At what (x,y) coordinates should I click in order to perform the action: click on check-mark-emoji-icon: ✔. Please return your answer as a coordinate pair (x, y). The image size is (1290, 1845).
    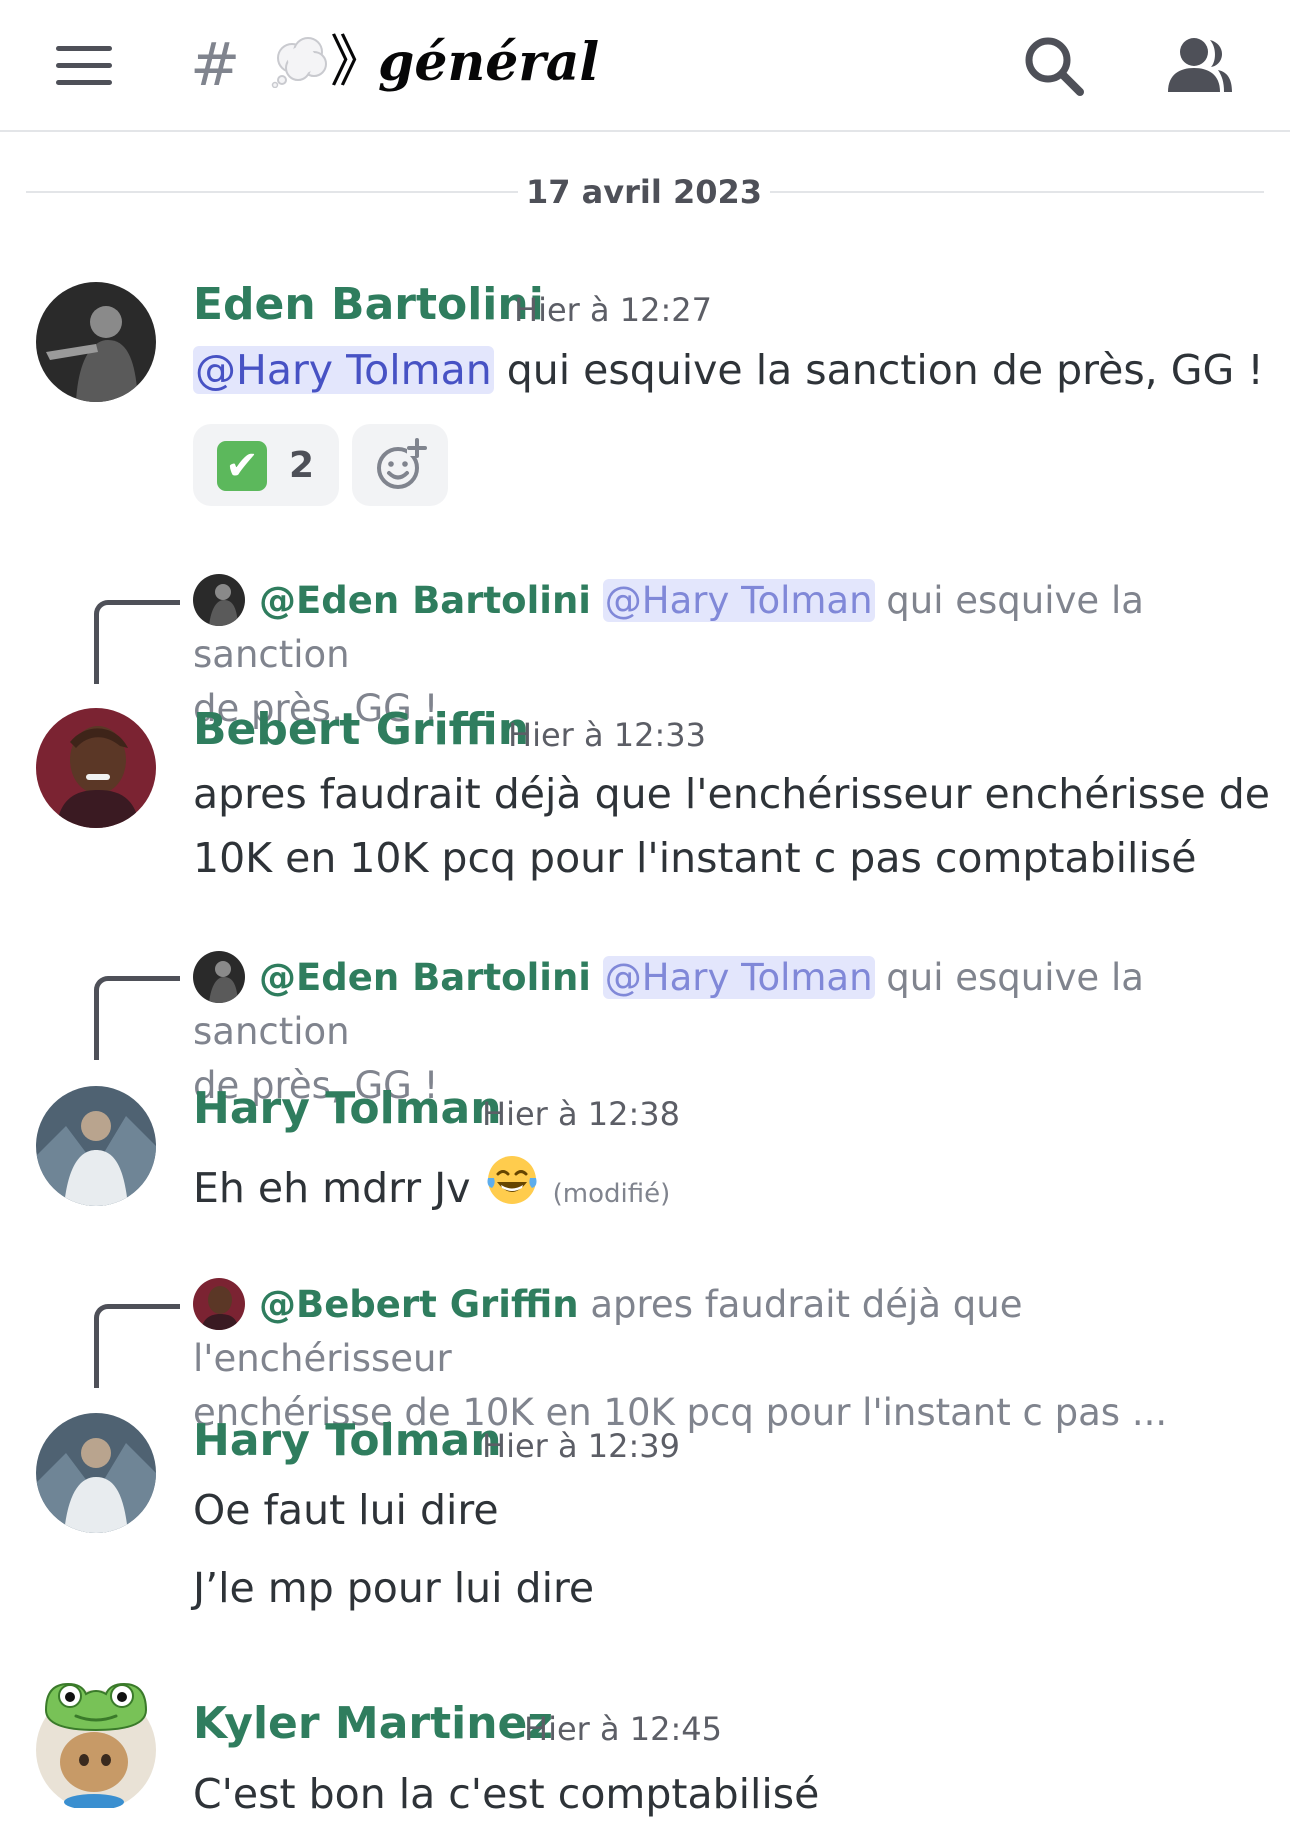
    Looking at the image, I should click on (242, 466).